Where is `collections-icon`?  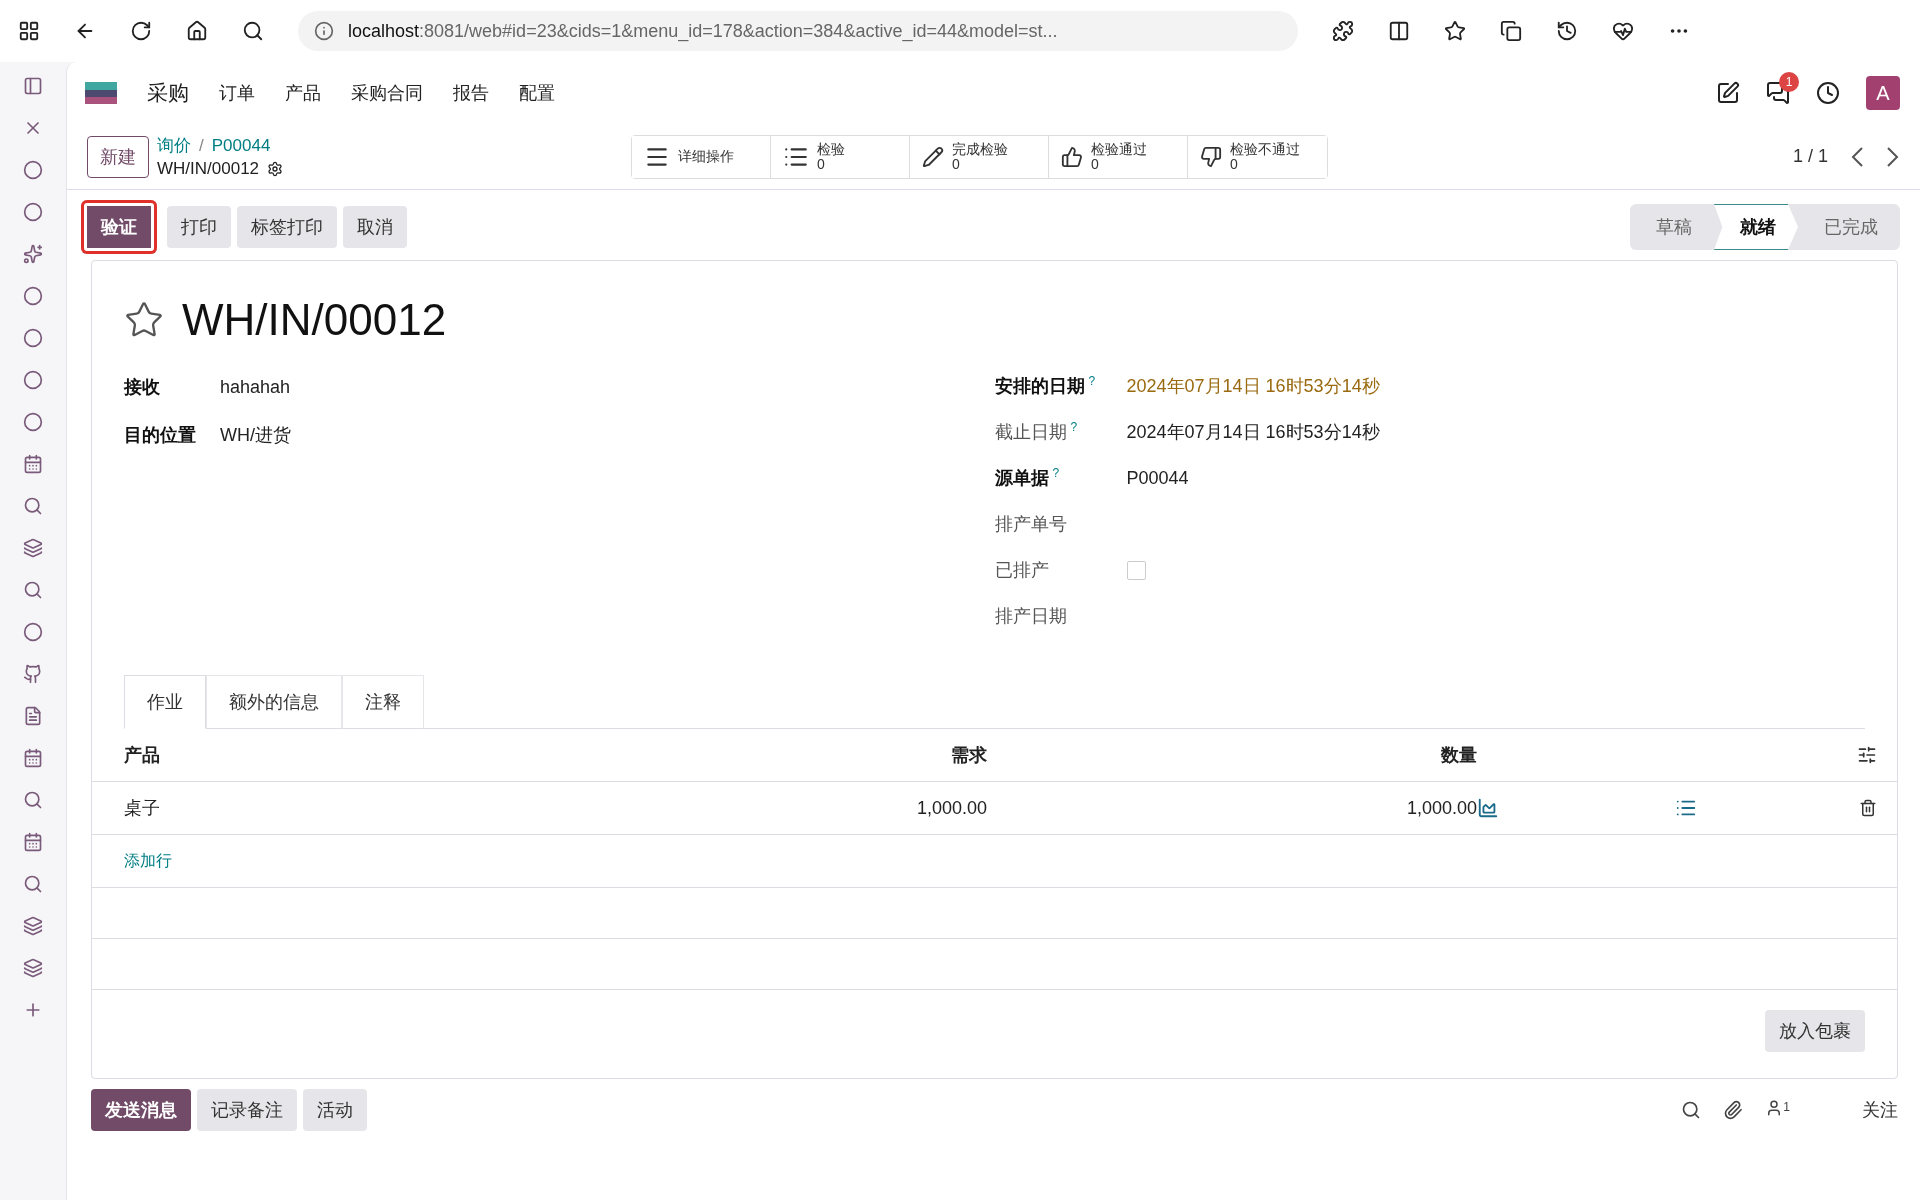 collections-icon is located at coordinates (1511, 31).